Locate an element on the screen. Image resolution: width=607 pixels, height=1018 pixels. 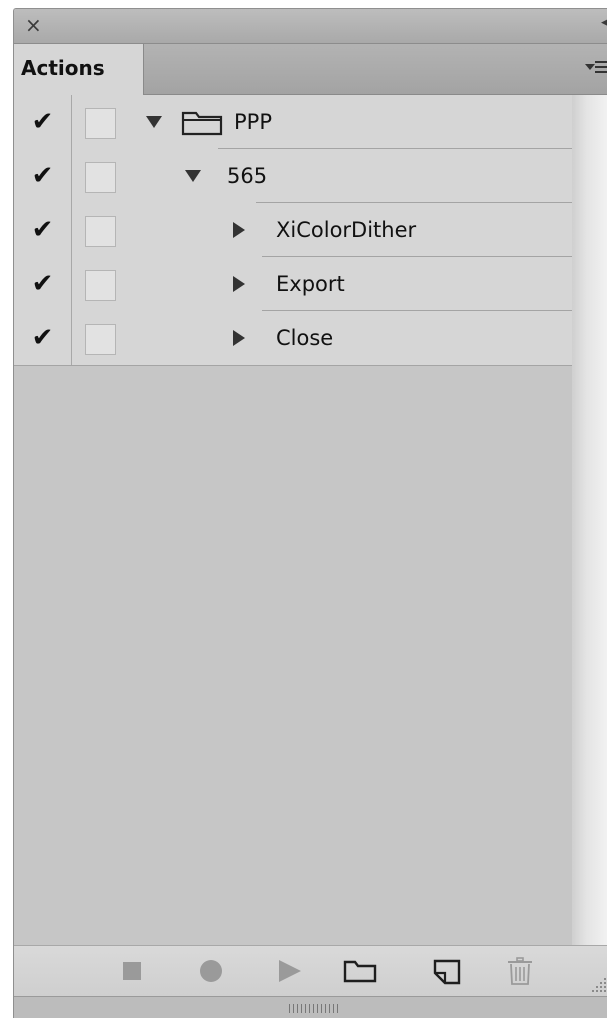
panel-tab-bar: Actions is located at coordinates (310, 69).